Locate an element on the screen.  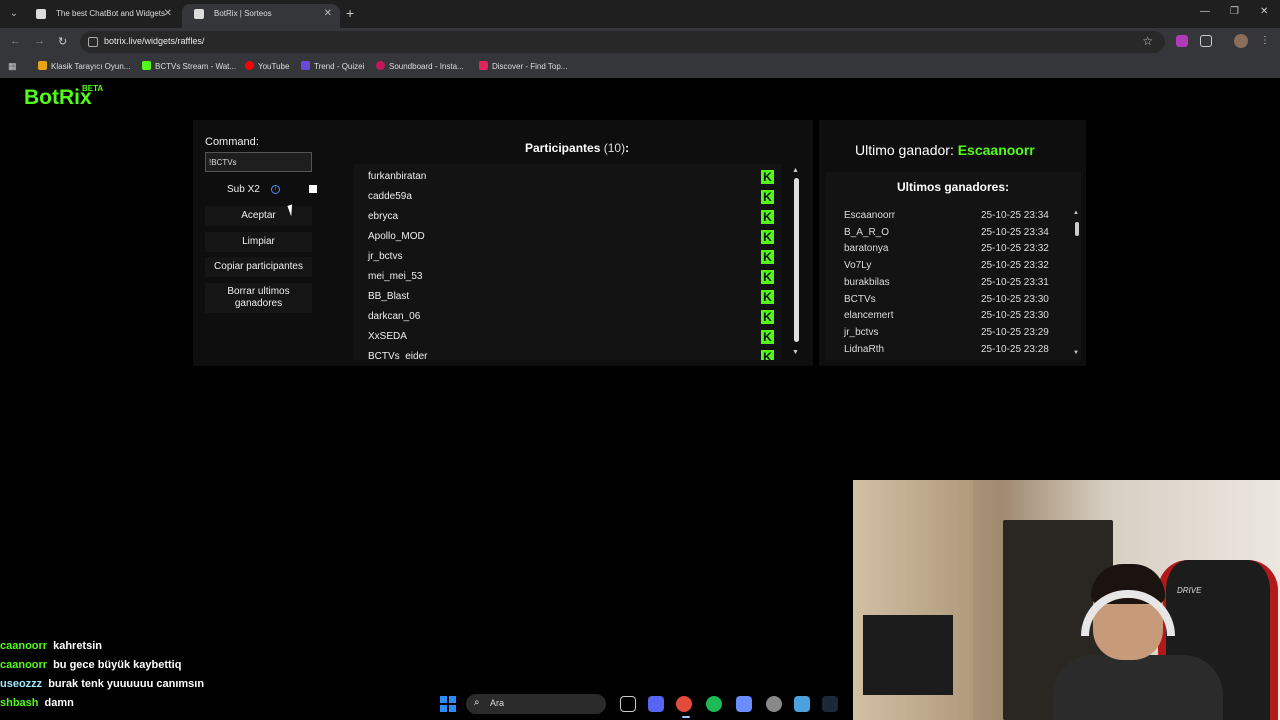
bookmark-favicon-icon is located at coordinates (42, 65).